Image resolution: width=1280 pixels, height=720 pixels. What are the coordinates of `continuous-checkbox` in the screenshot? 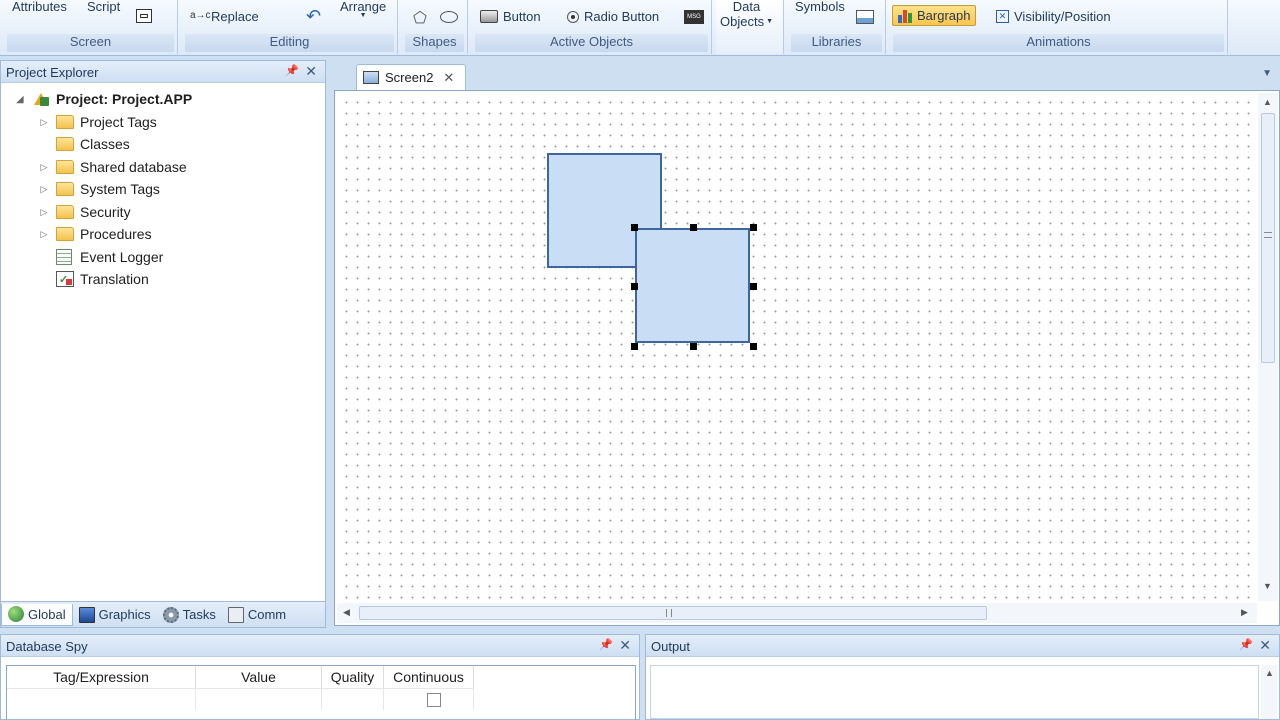 It's located at (434, 700).